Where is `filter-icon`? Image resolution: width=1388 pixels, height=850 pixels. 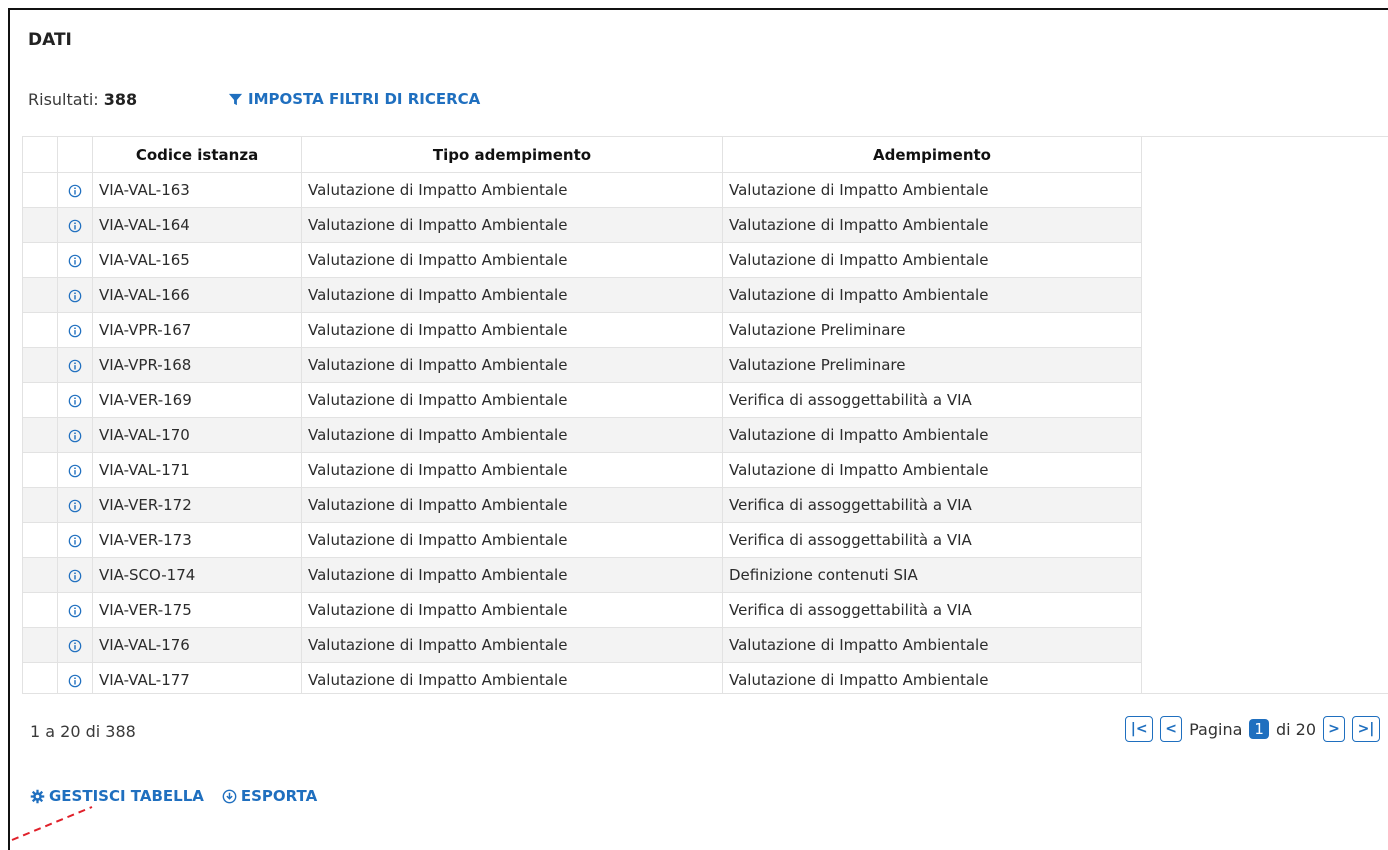 filter-icon is located at coordinates (235, 99).